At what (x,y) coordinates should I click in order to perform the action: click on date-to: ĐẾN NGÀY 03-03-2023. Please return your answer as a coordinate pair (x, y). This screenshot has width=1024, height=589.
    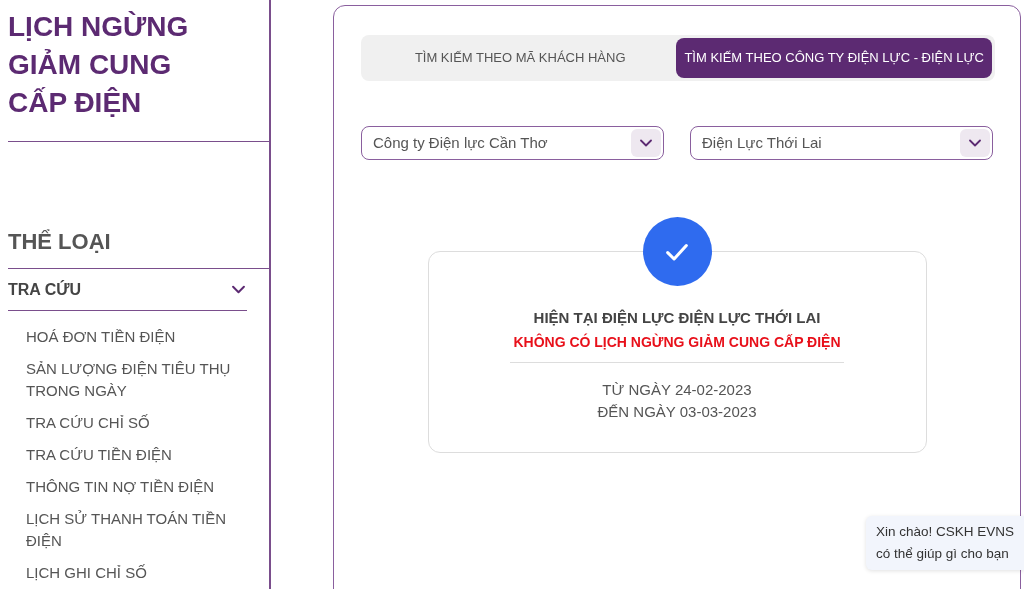
    Looking at the image, I should click on (677, 412).